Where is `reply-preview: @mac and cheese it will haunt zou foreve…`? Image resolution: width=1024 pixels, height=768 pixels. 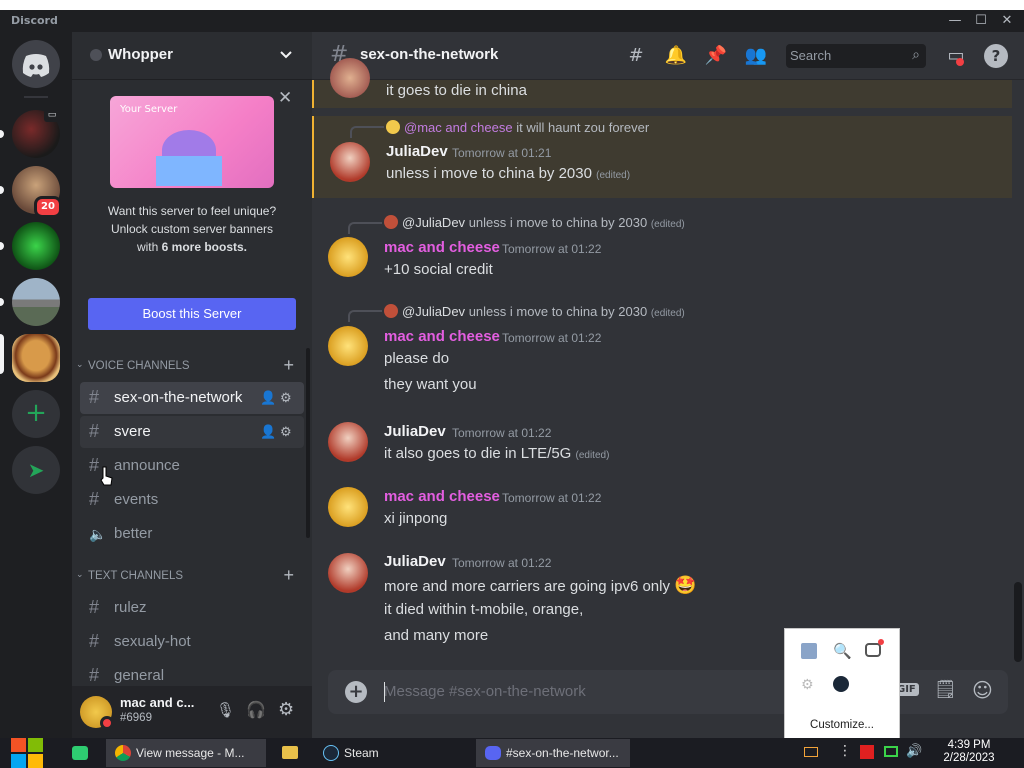 reply-preview: @mac and cheese it will haunt zou foreve… is located at coordinates (517, 127).